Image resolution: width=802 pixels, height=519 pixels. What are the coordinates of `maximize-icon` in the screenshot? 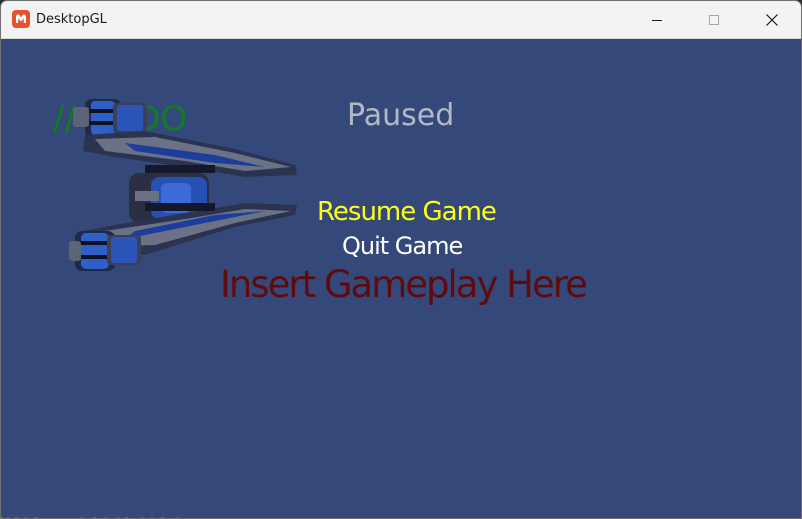 It's located at (714, 19).